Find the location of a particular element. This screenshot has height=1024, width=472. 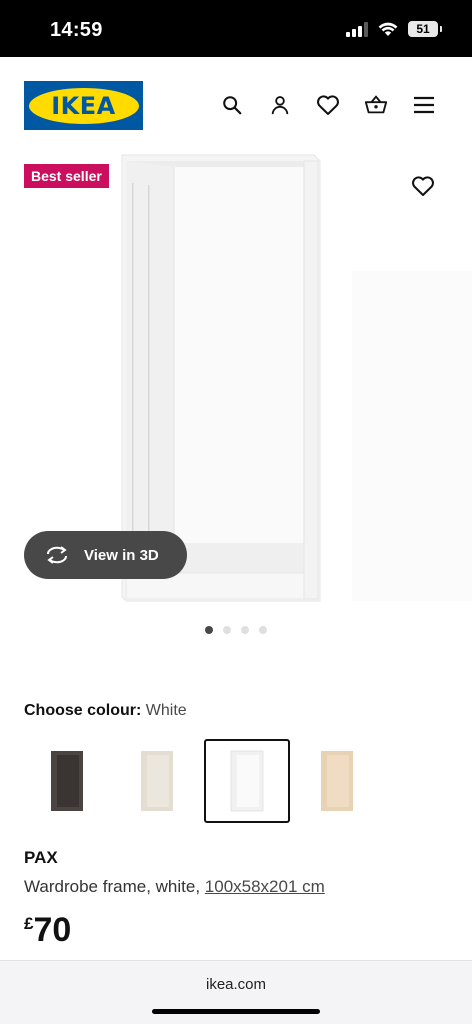

carousel-dots is located at coordinates (236, 630).